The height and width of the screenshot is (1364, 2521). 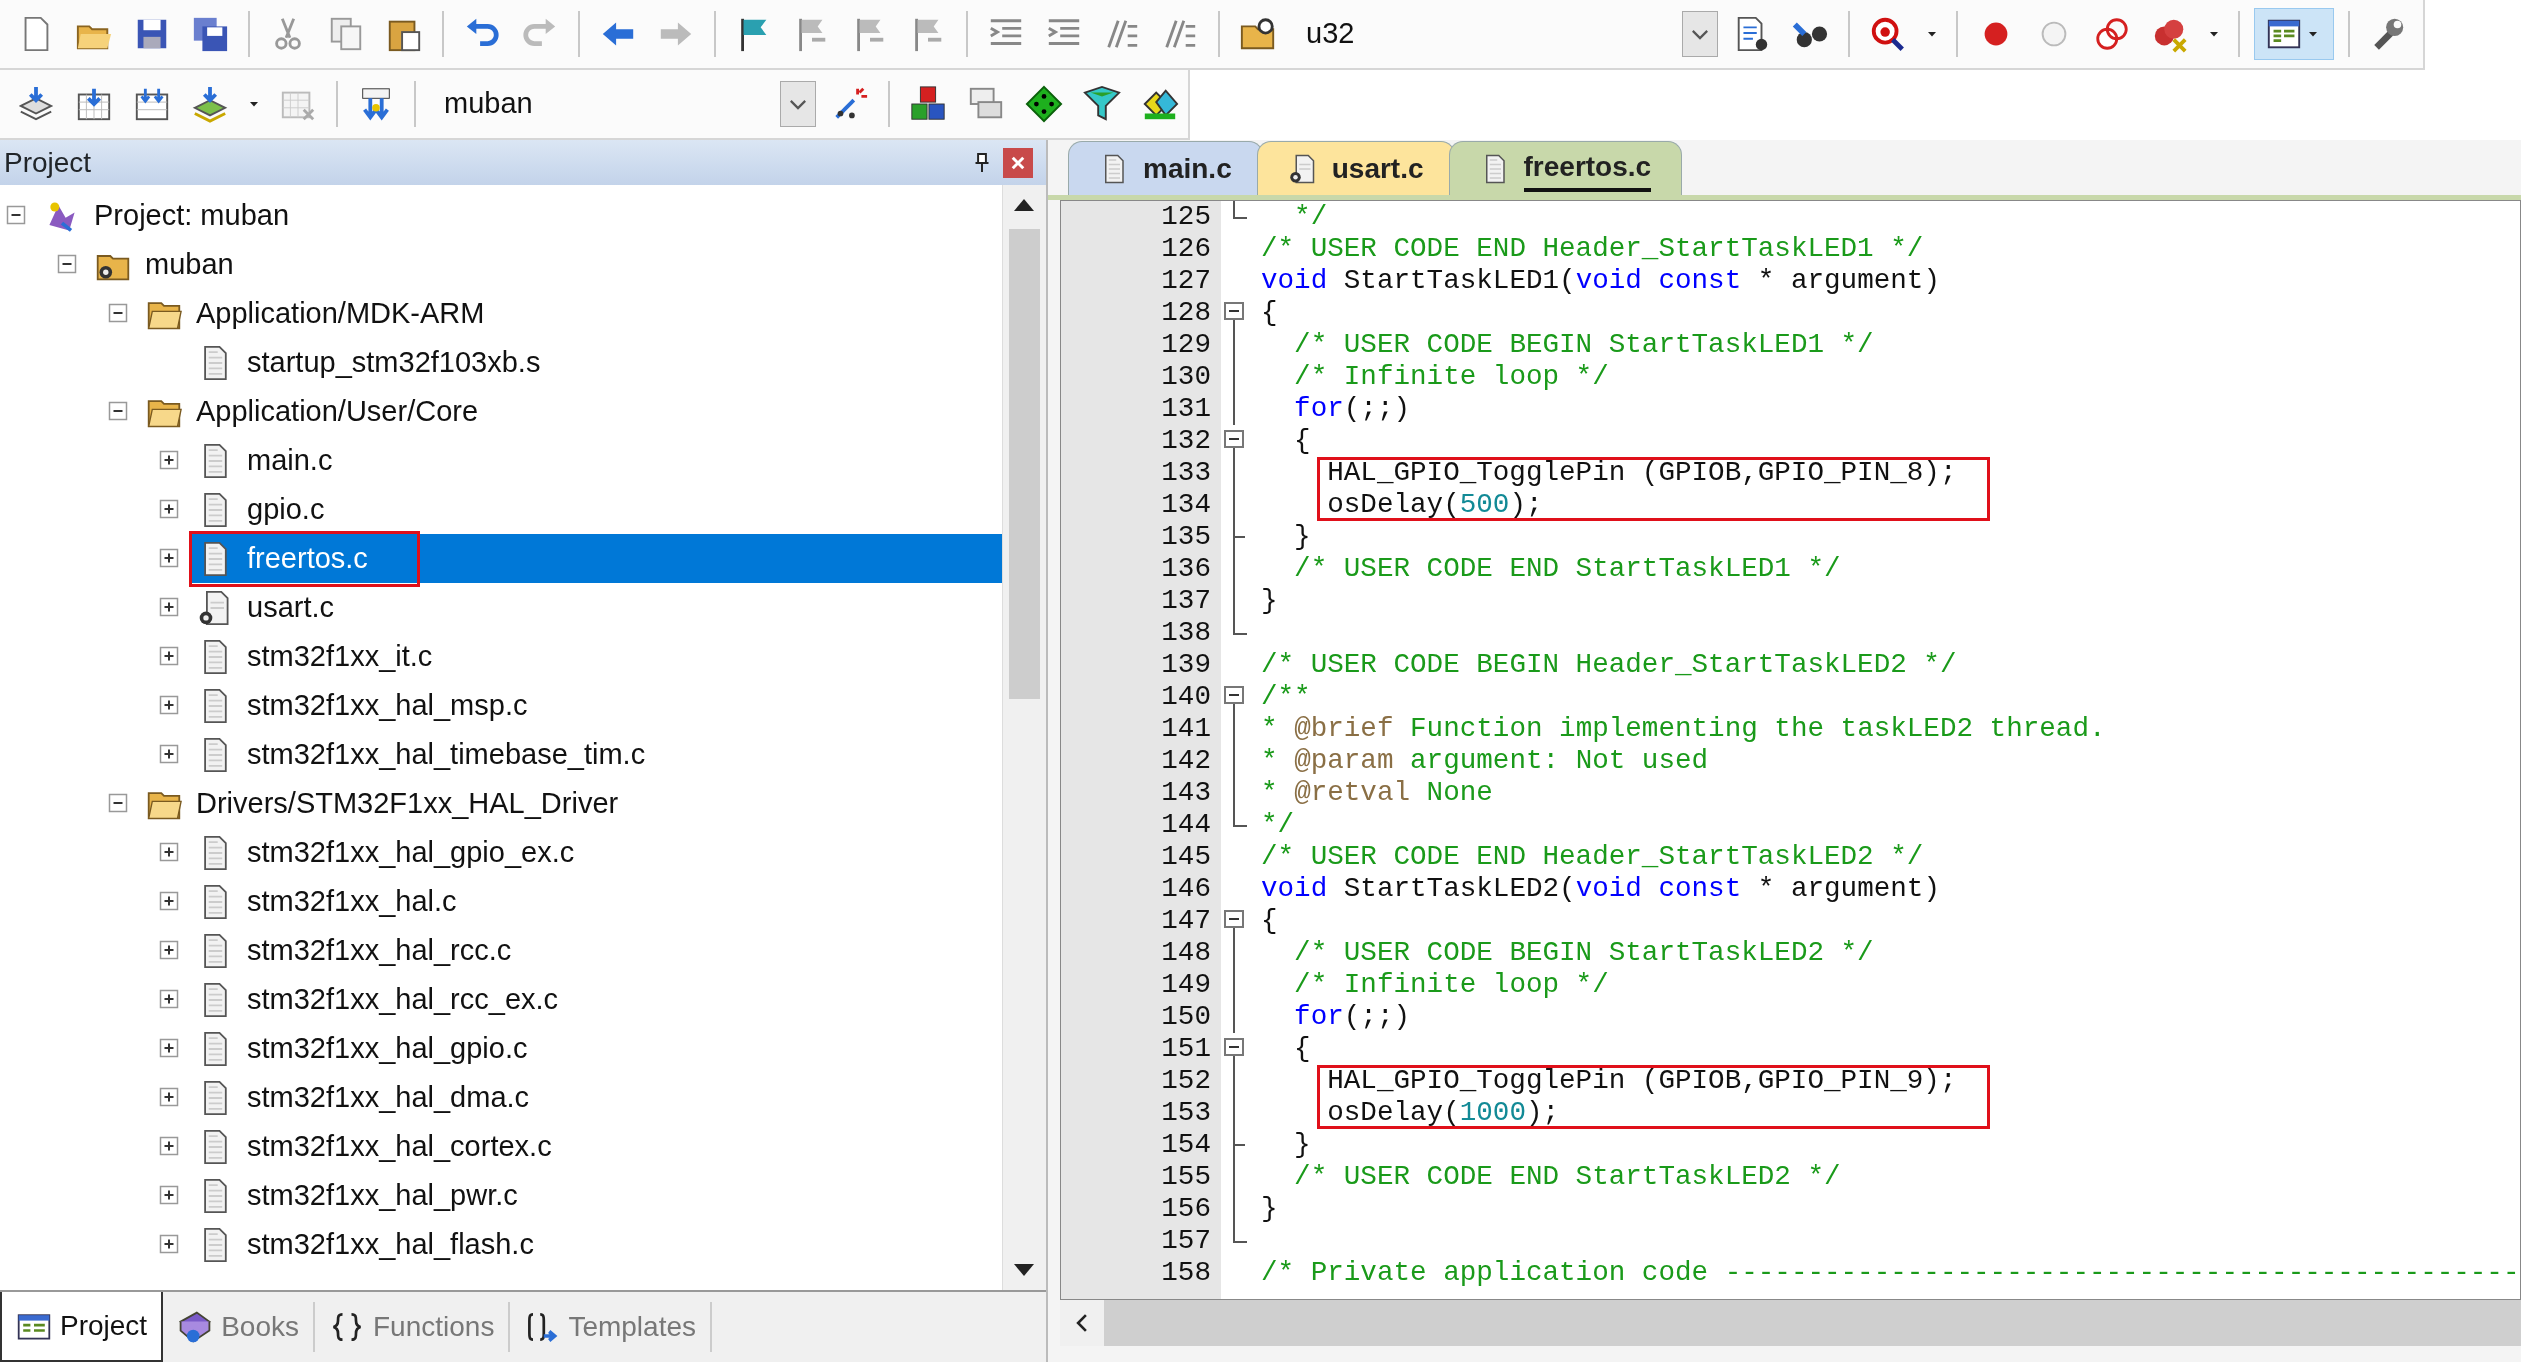 What do you see at coordinates (1185, 537) in the screenshot?
I see `line-number: 135` at bounding box center [1185, 537].